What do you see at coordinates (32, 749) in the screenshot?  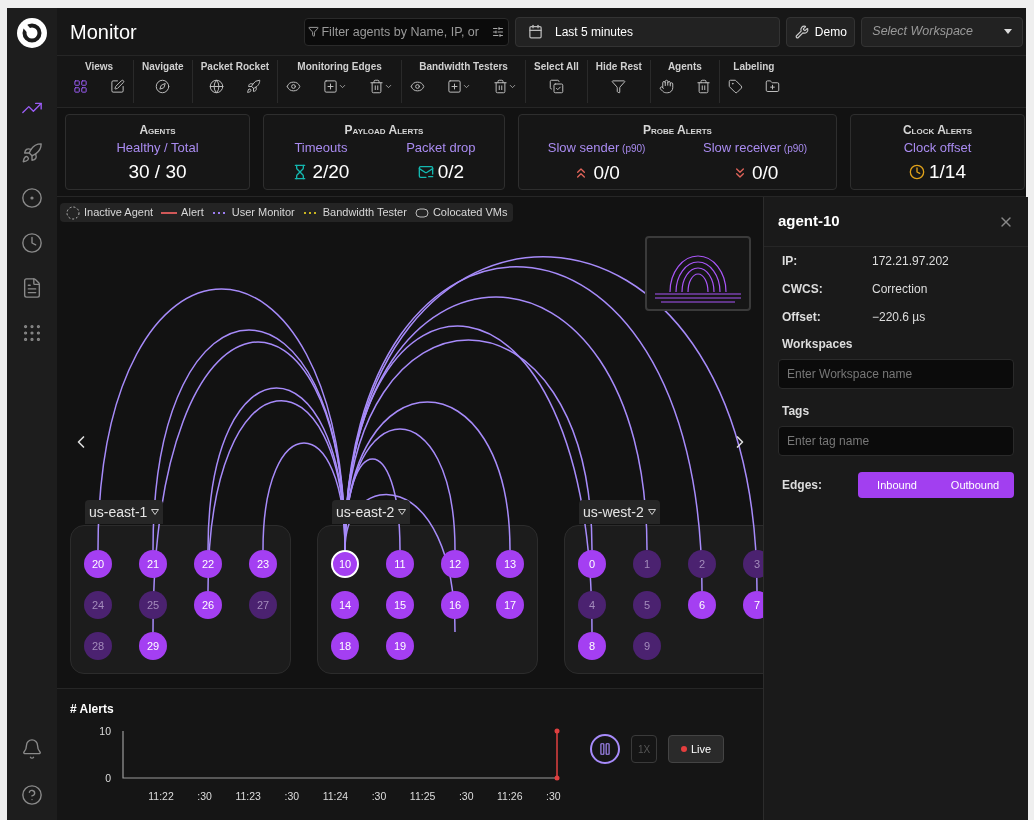 I see `bell-icon` at bounding box center [32, 749].